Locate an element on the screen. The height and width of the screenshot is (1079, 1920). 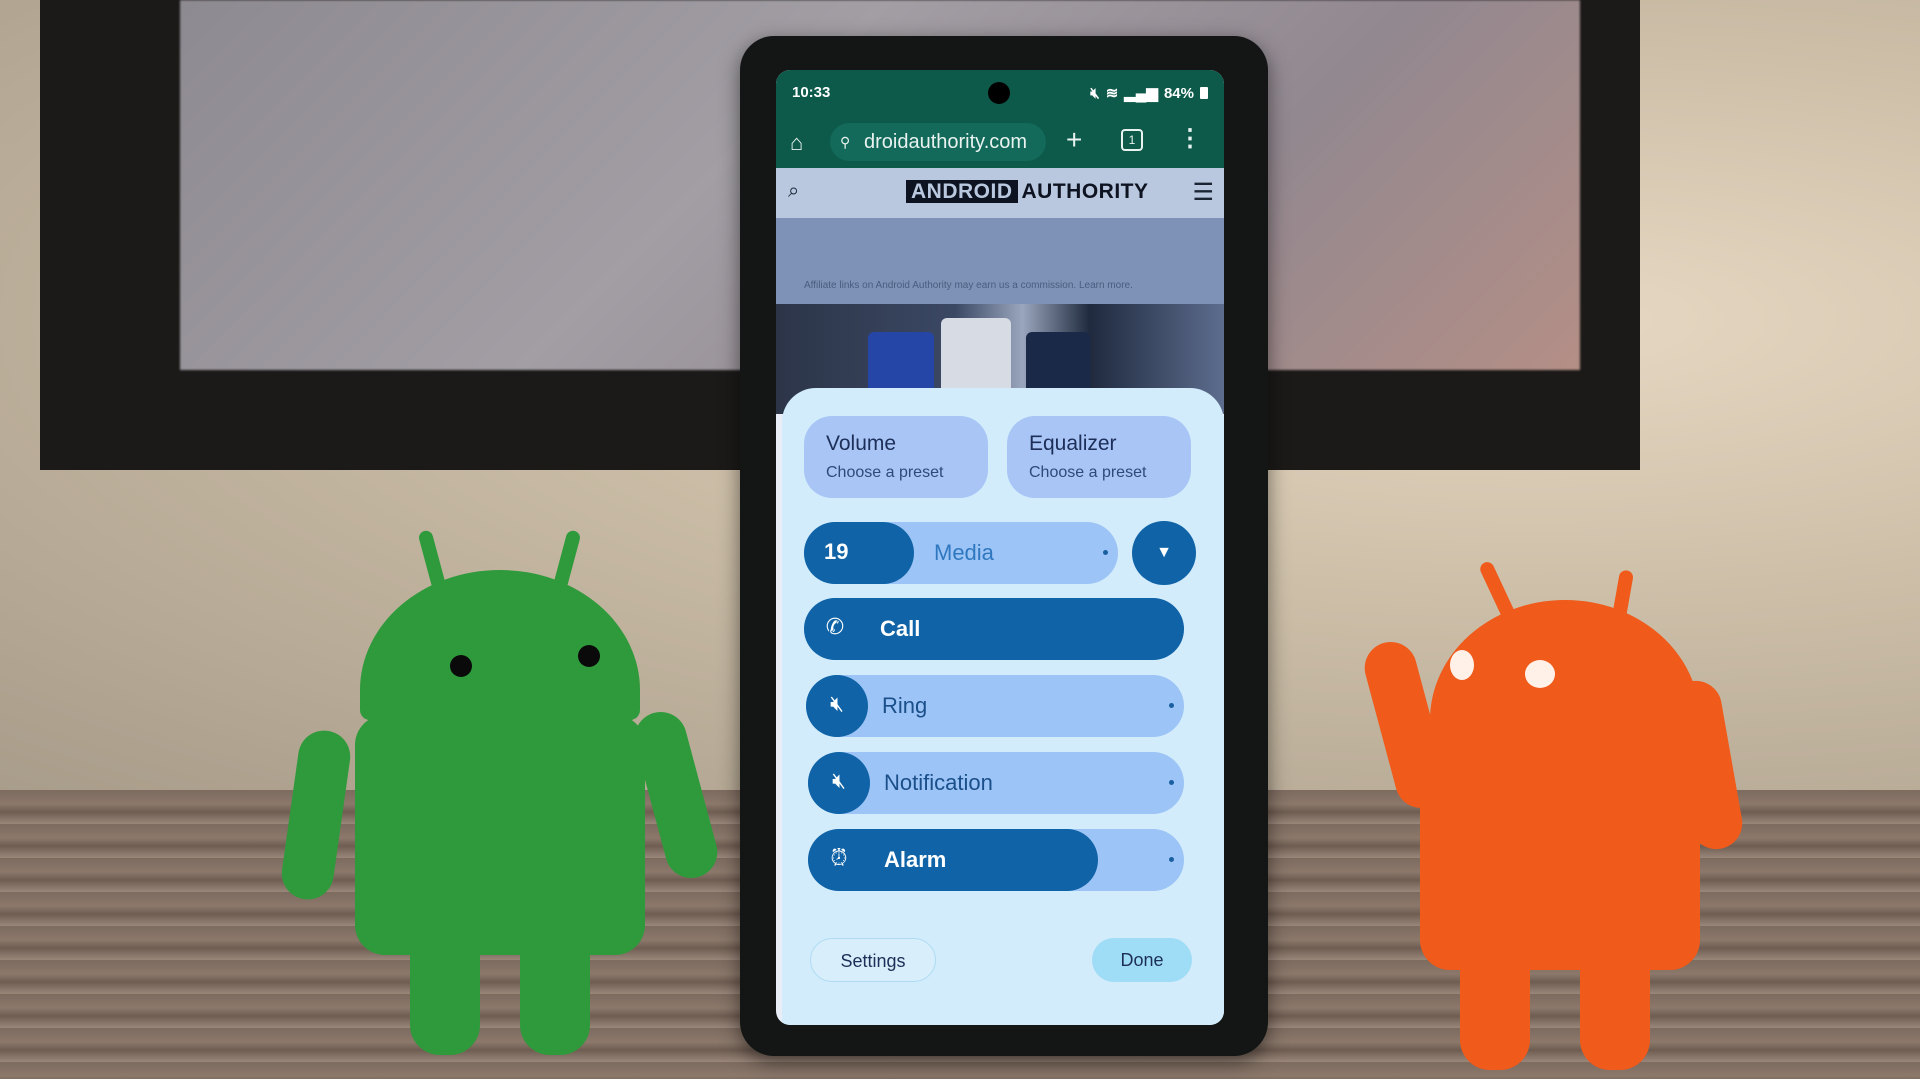
site-header: ⌕ ANDROID AUTHORITY ☰ is located at coordinates (1000, 193).